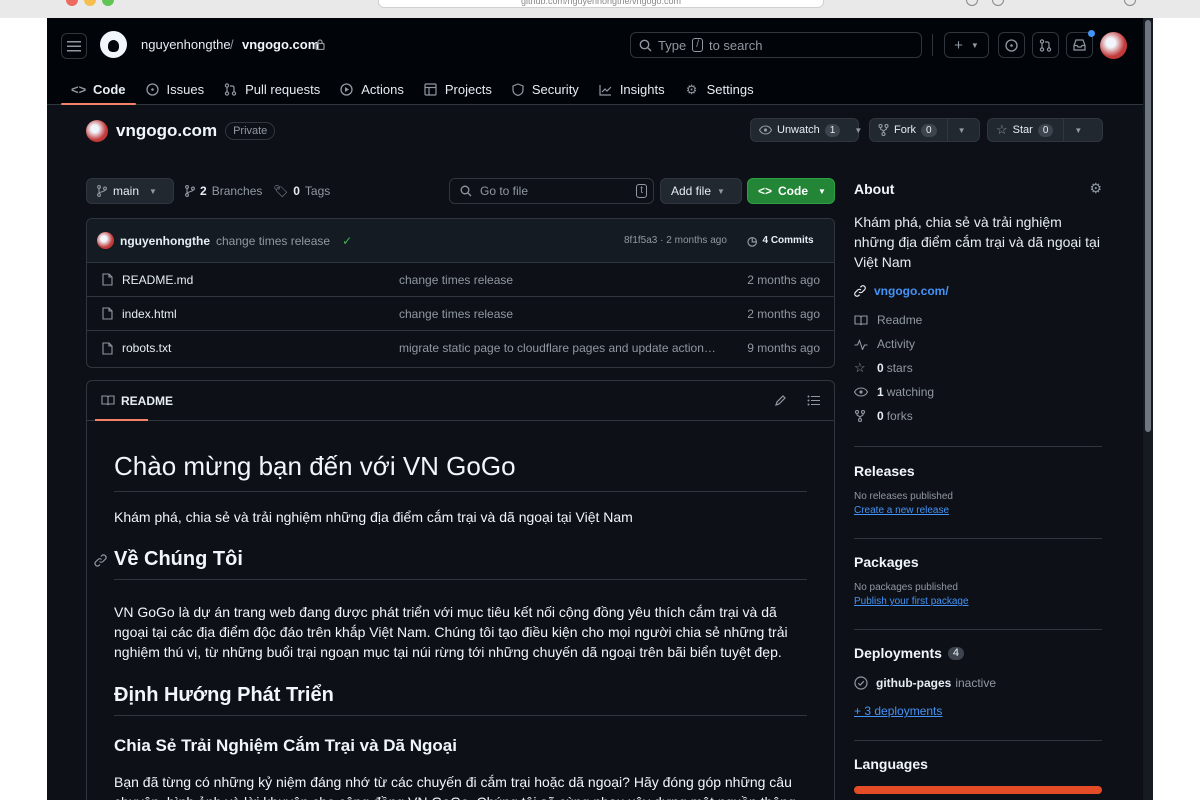 The image size is (1200, 800). What do you see at coordinates (273, 241) in the screenshot?
I see `commit-message: change times release` at bounding box center [273, 241].